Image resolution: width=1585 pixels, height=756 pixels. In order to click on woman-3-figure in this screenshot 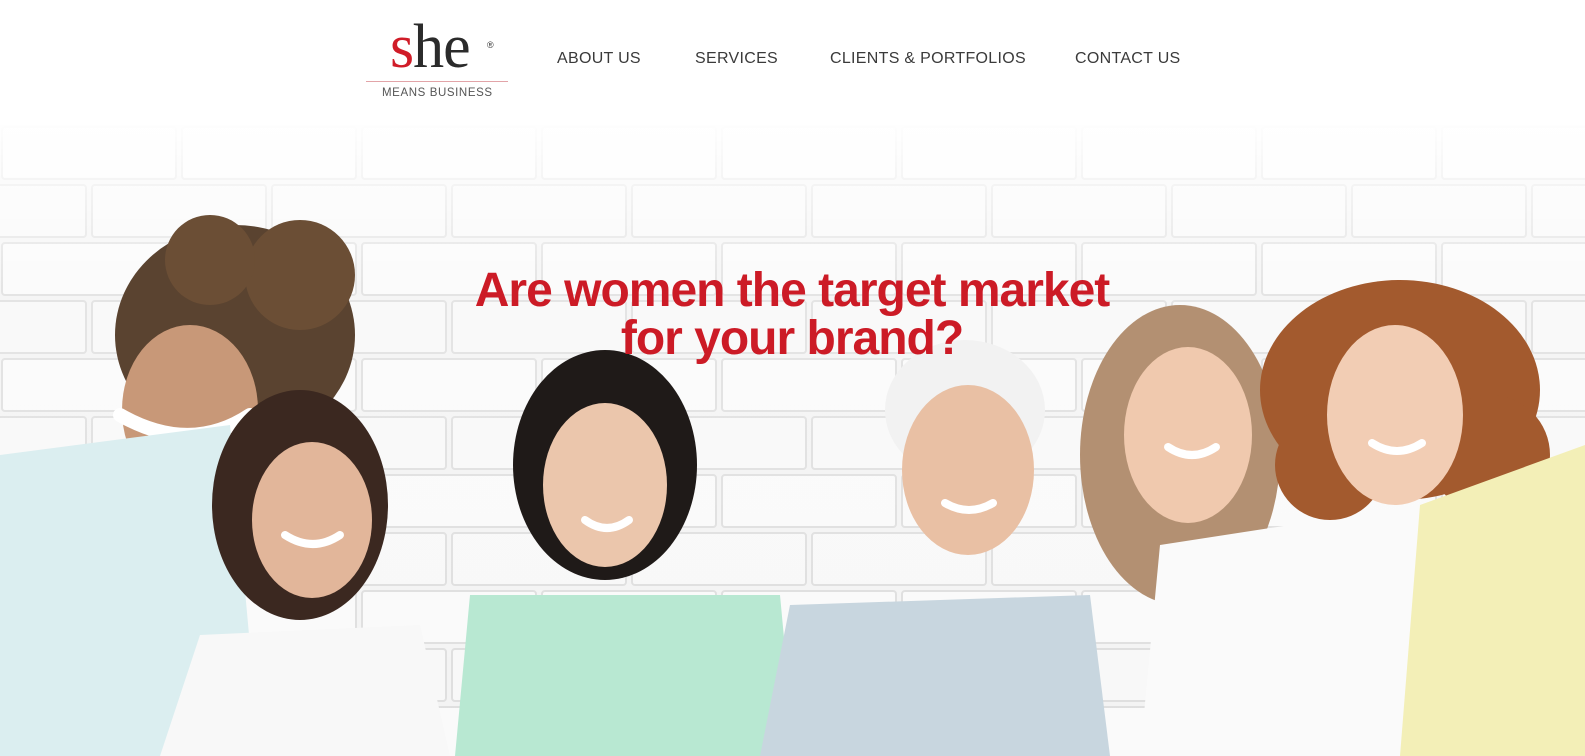, I will do `click(625, 553)`.